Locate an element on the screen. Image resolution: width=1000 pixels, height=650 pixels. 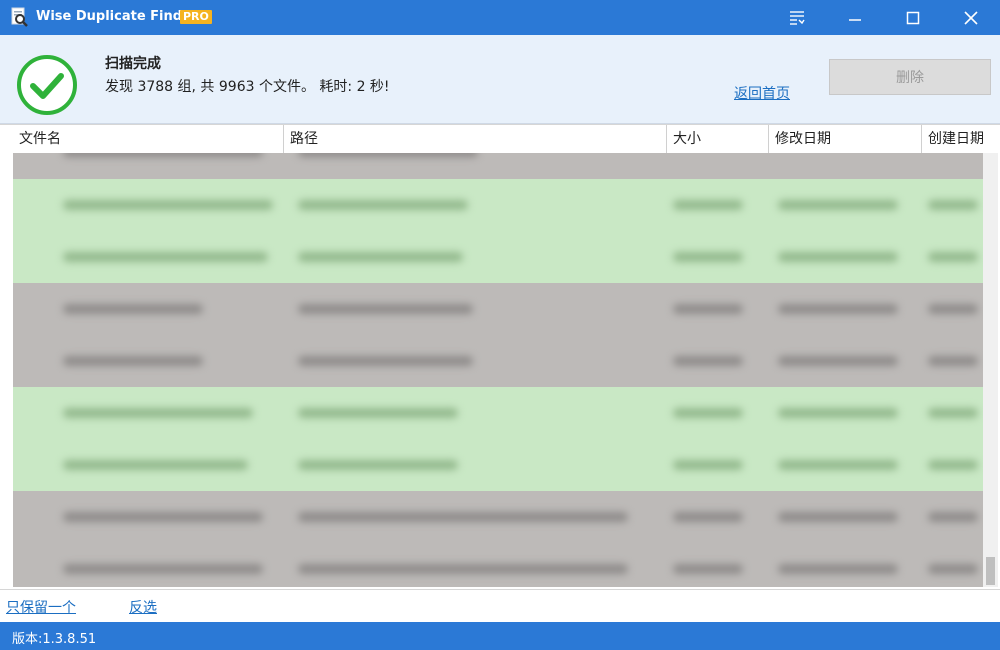
minimize-icon is located at coordinates (855, 19).